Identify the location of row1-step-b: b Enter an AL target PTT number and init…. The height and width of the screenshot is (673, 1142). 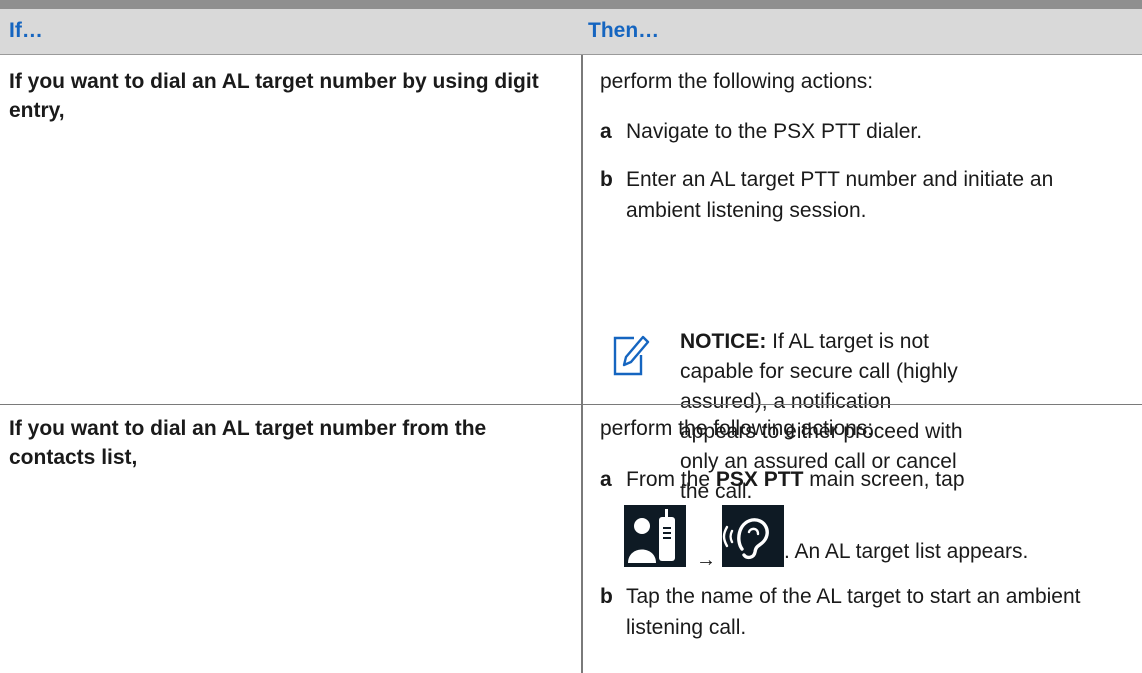
(865, 195).